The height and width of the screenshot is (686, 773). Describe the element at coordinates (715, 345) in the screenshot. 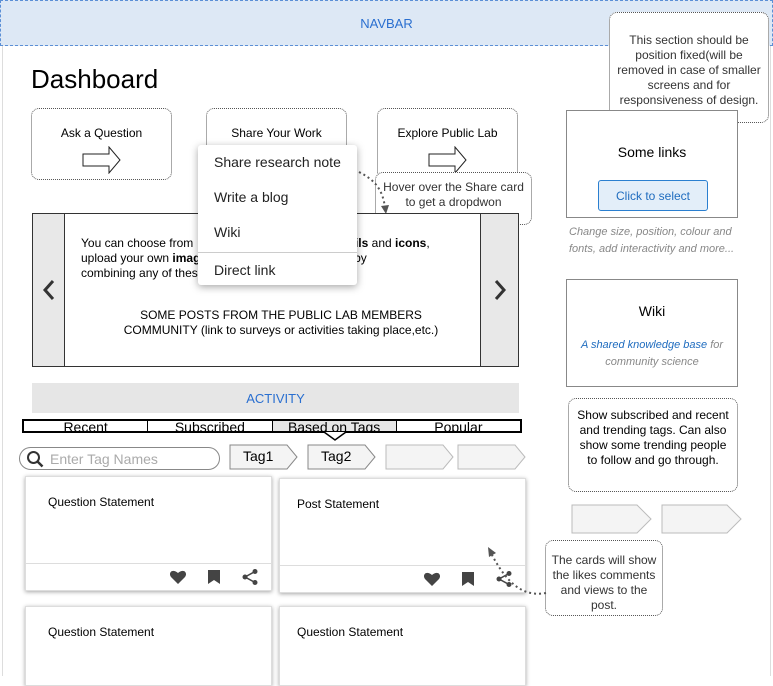

I see `wiki-text: for` at that location.